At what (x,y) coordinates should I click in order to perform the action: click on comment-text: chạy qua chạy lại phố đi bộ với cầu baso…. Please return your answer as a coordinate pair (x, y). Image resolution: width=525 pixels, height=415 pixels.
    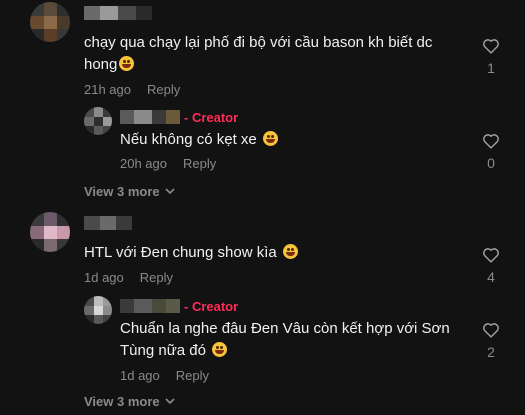
    Looking at the image, I should click on (258, 53).